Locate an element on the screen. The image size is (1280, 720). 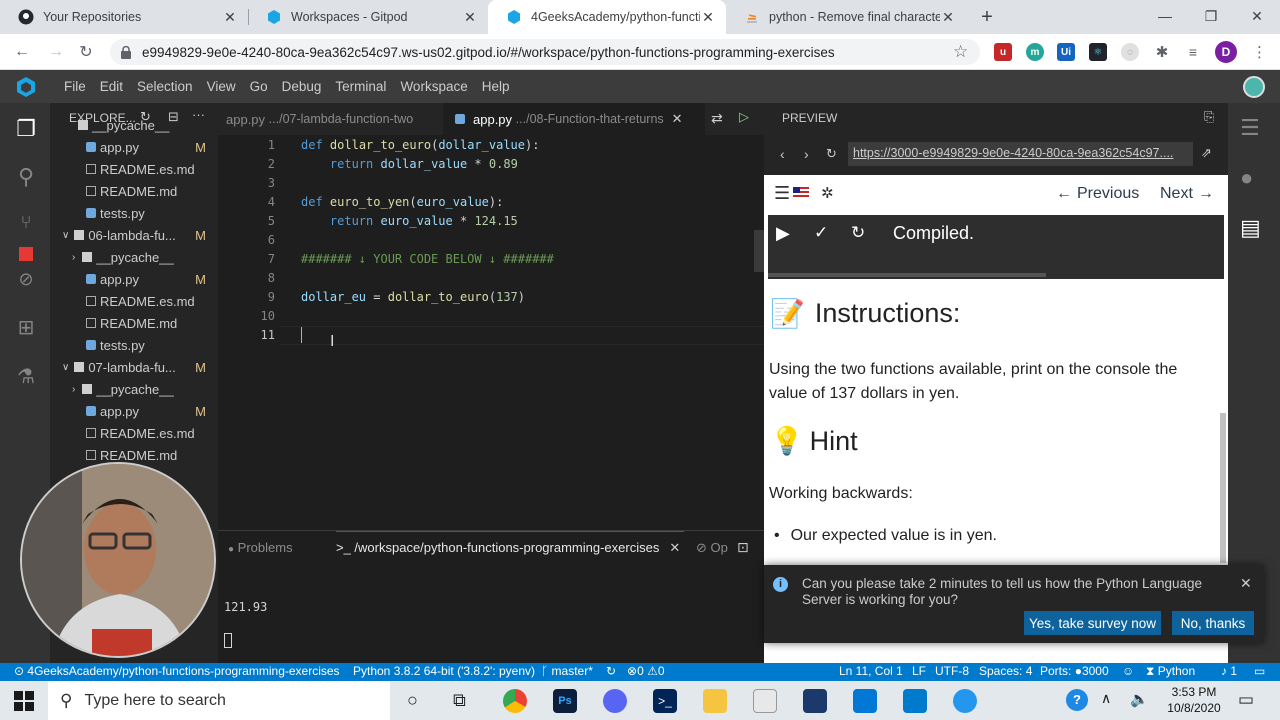
extension-icon: m is located at coordinates (1035, 52).